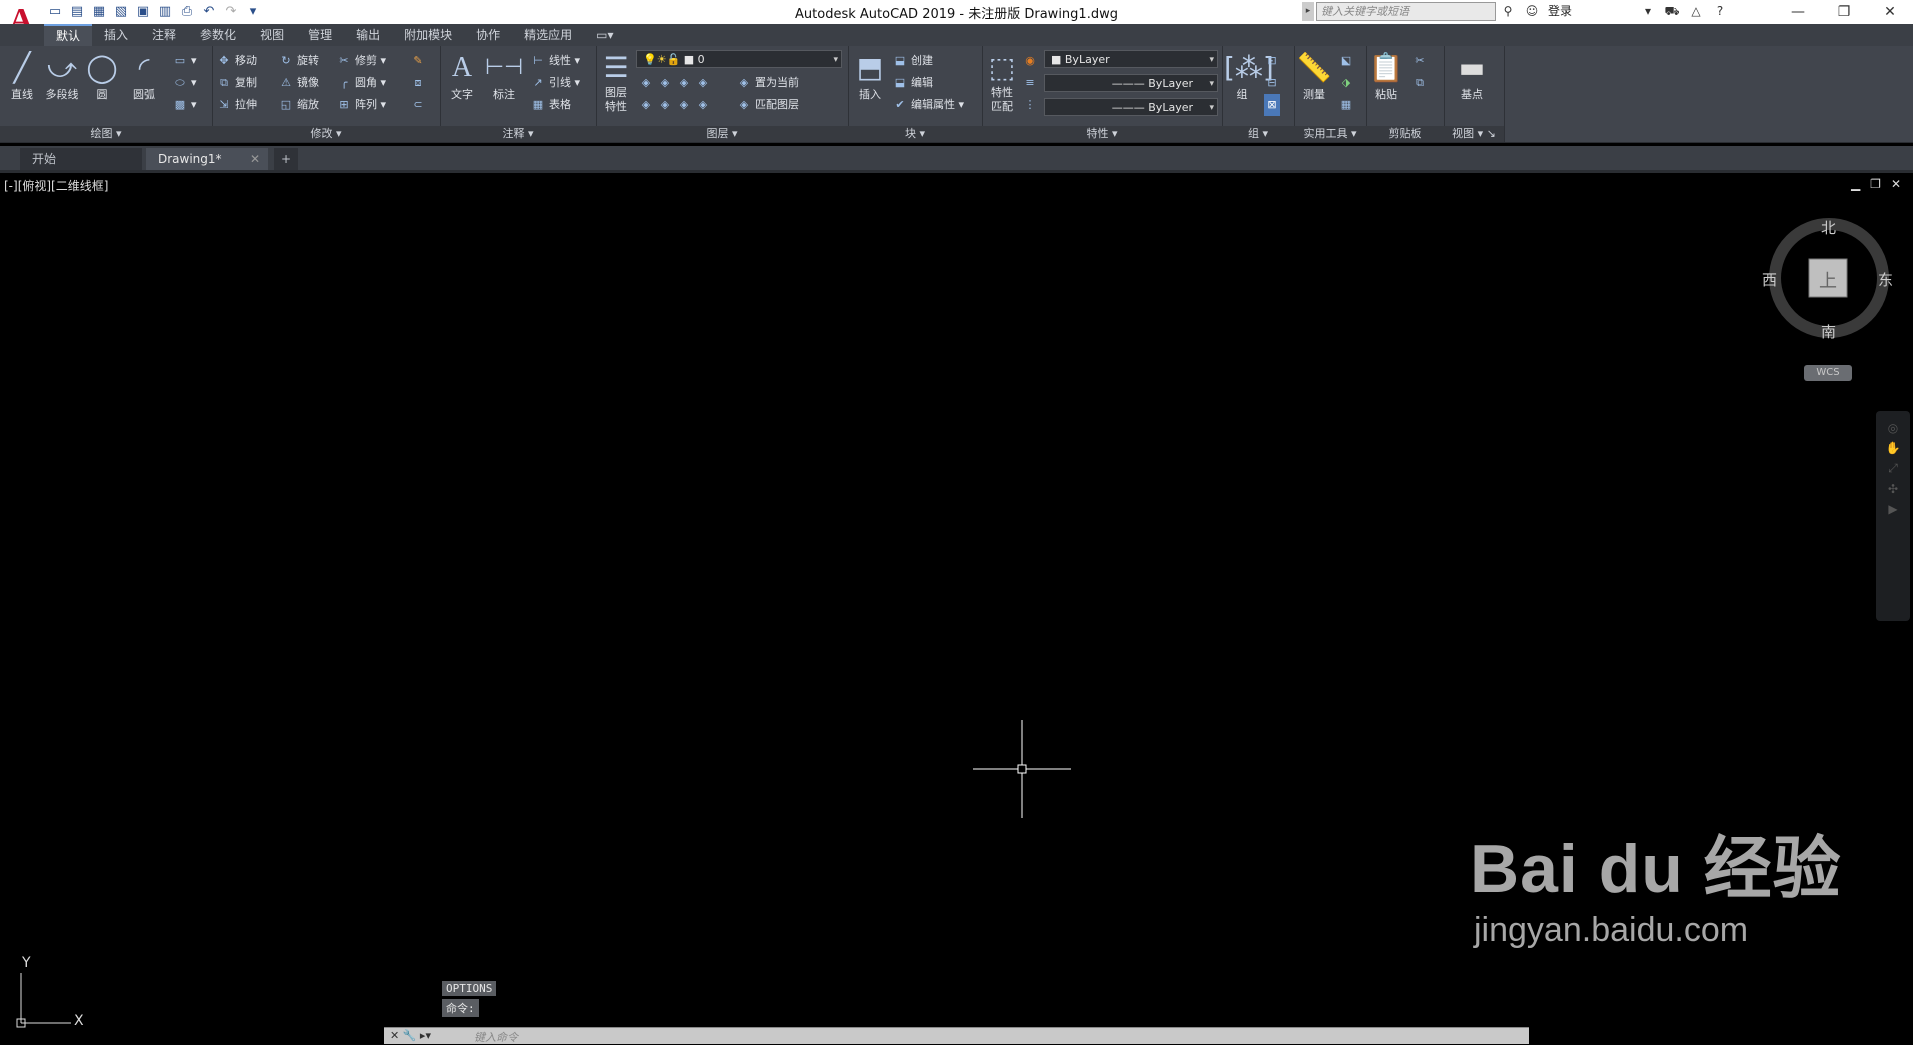 The image size is (1913, 1045). What do you see at coordinates (207, 159) in the screenshot?
I see `tab-drawing1: Drawing1* ✕` at bounding box center [207, 159].